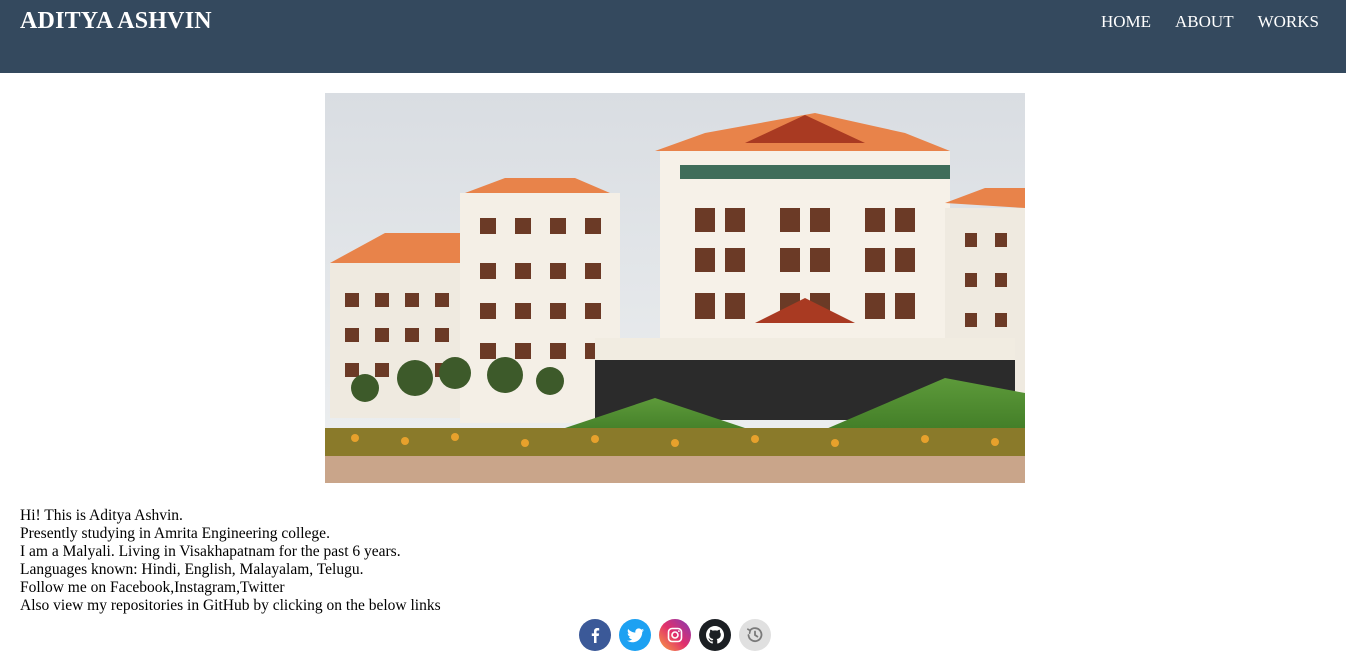 The image size is (1346, 654). What do you see at coordinates (673, 36) in the screenshot?
I see `navbar: ADITYA ASHVIN HOME ABOUT WORKS` at bounding box center [673, 36].